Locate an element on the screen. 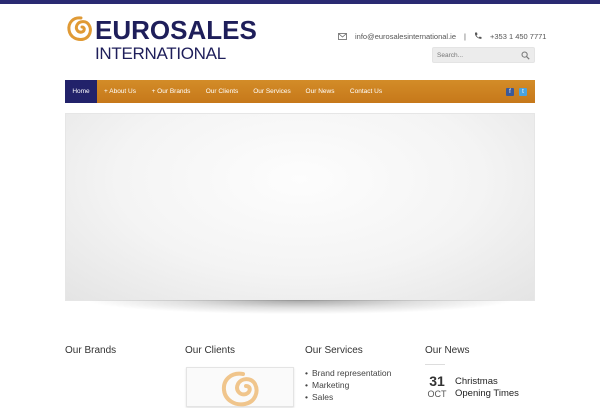 This screenshot has width=600, height=408. news-date: 31 OCT is located at coordinates (437, 387).